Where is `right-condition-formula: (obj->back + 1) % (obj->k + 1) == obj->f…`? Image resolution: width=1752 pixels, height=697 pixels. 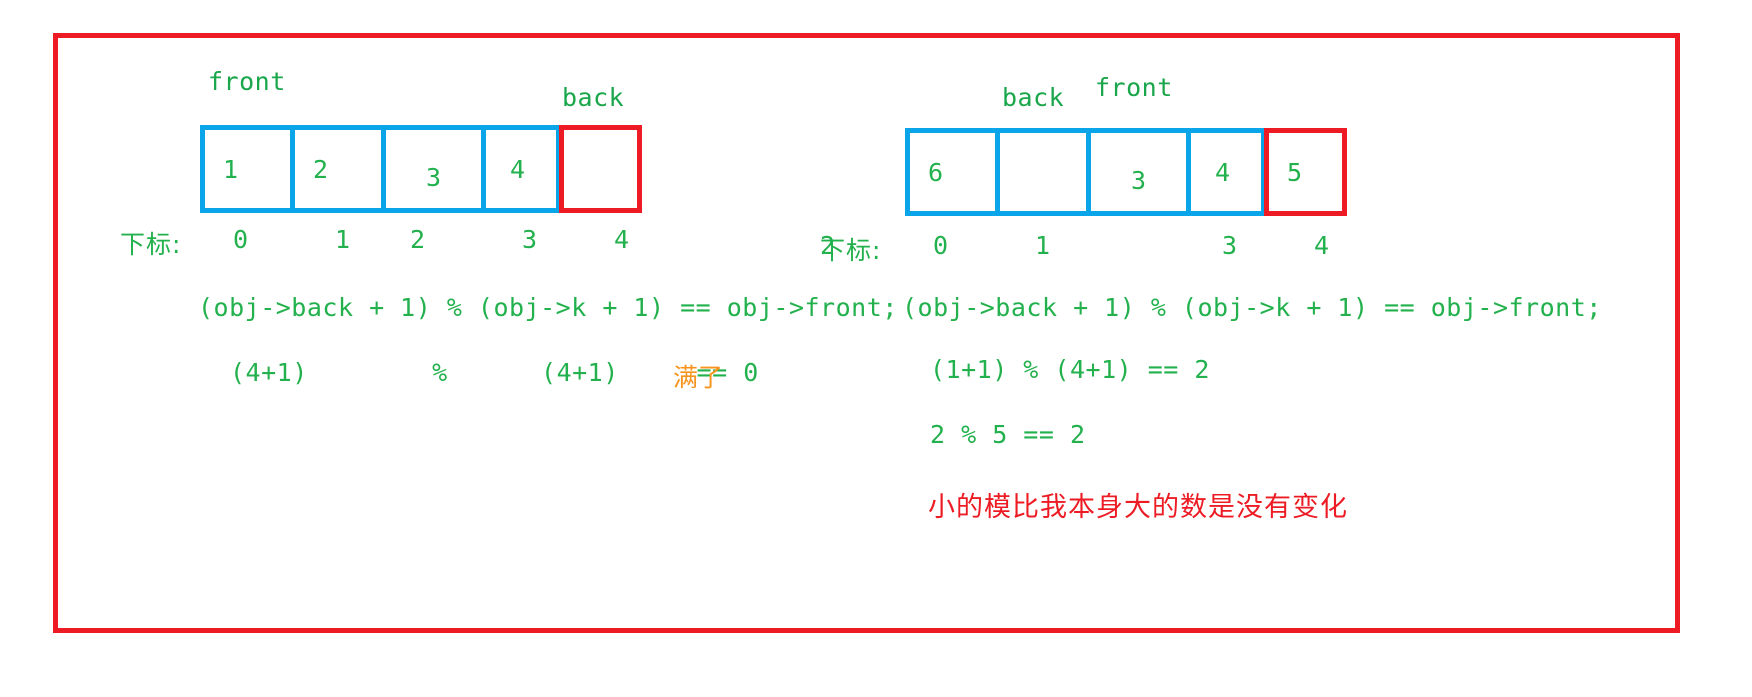 right-condition-formula: (obj->back + 1) % (obj->k + 1) == obj->f… is located at coordinates (1252, 307).